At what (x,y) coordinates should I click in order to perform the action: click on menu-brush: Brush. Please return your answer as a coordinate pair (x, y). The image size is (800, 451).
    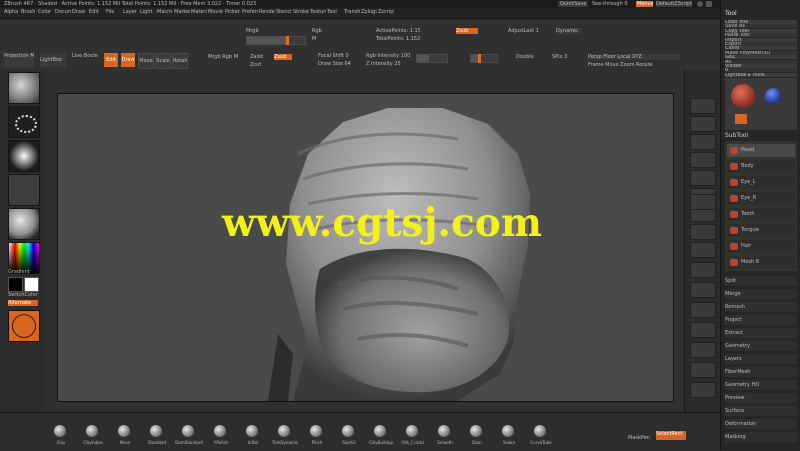
    Looking at the image, I should click on (29, 12).